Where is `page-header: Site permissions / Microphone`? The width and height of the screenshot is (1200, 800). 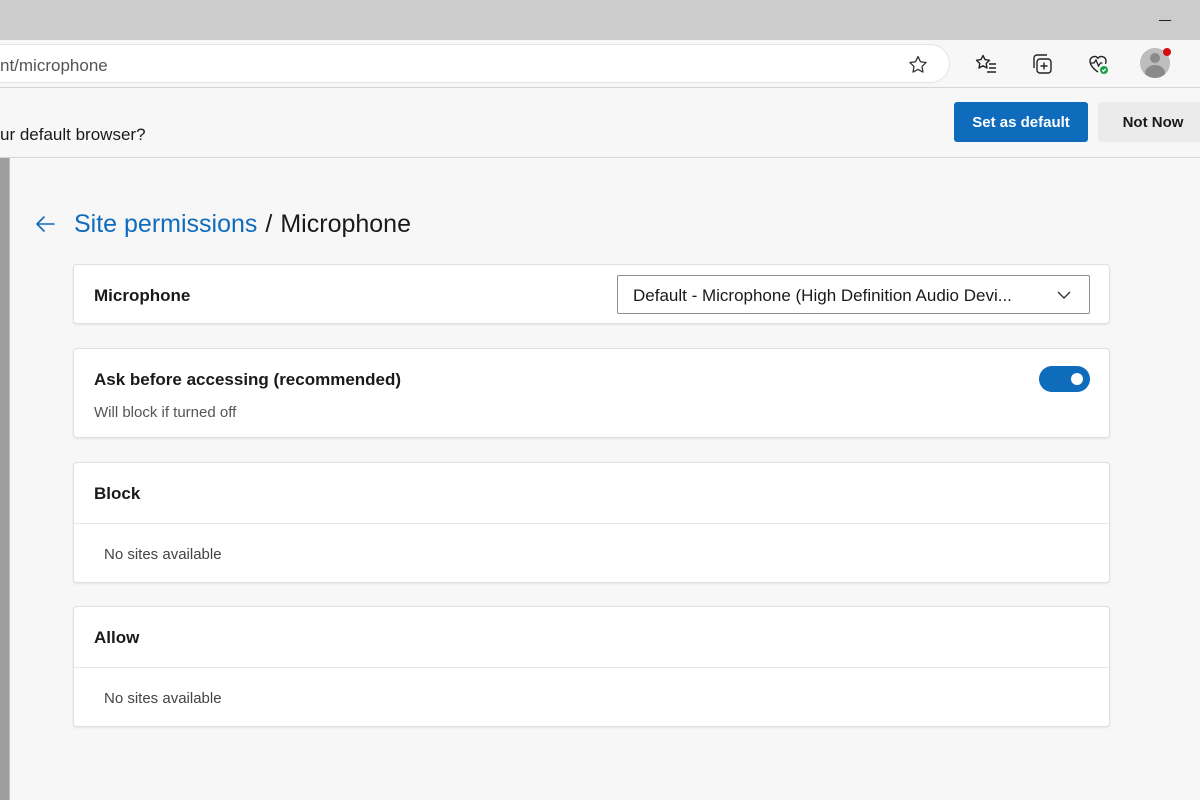
page-header: Site permissions / Microphone is located at coordinates (220, 224).